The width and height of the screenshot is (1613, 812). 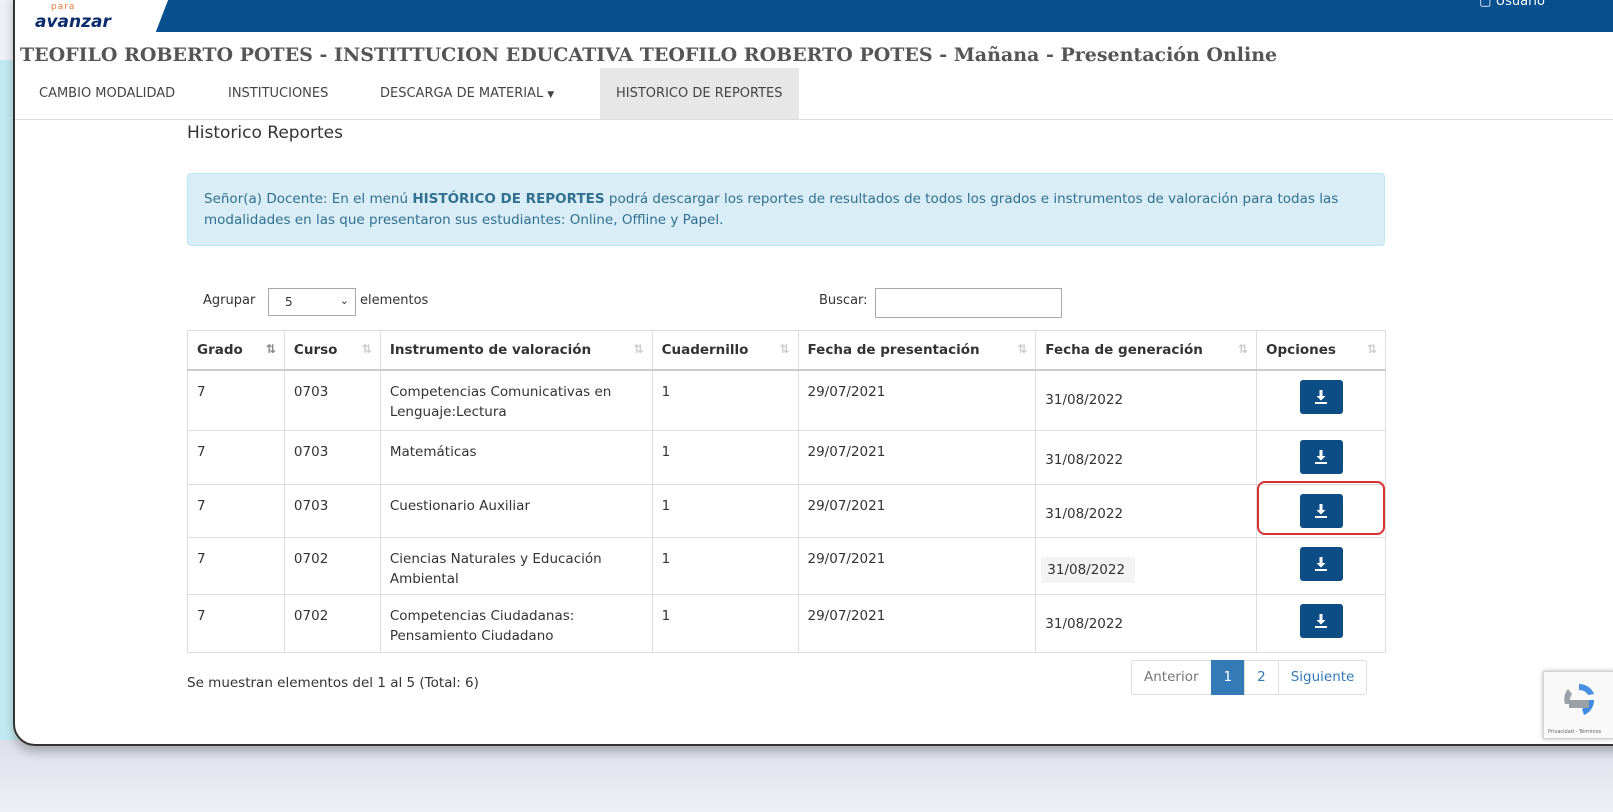 I want to click on pagination-page-2: 2, so click(x=1261, y=677).